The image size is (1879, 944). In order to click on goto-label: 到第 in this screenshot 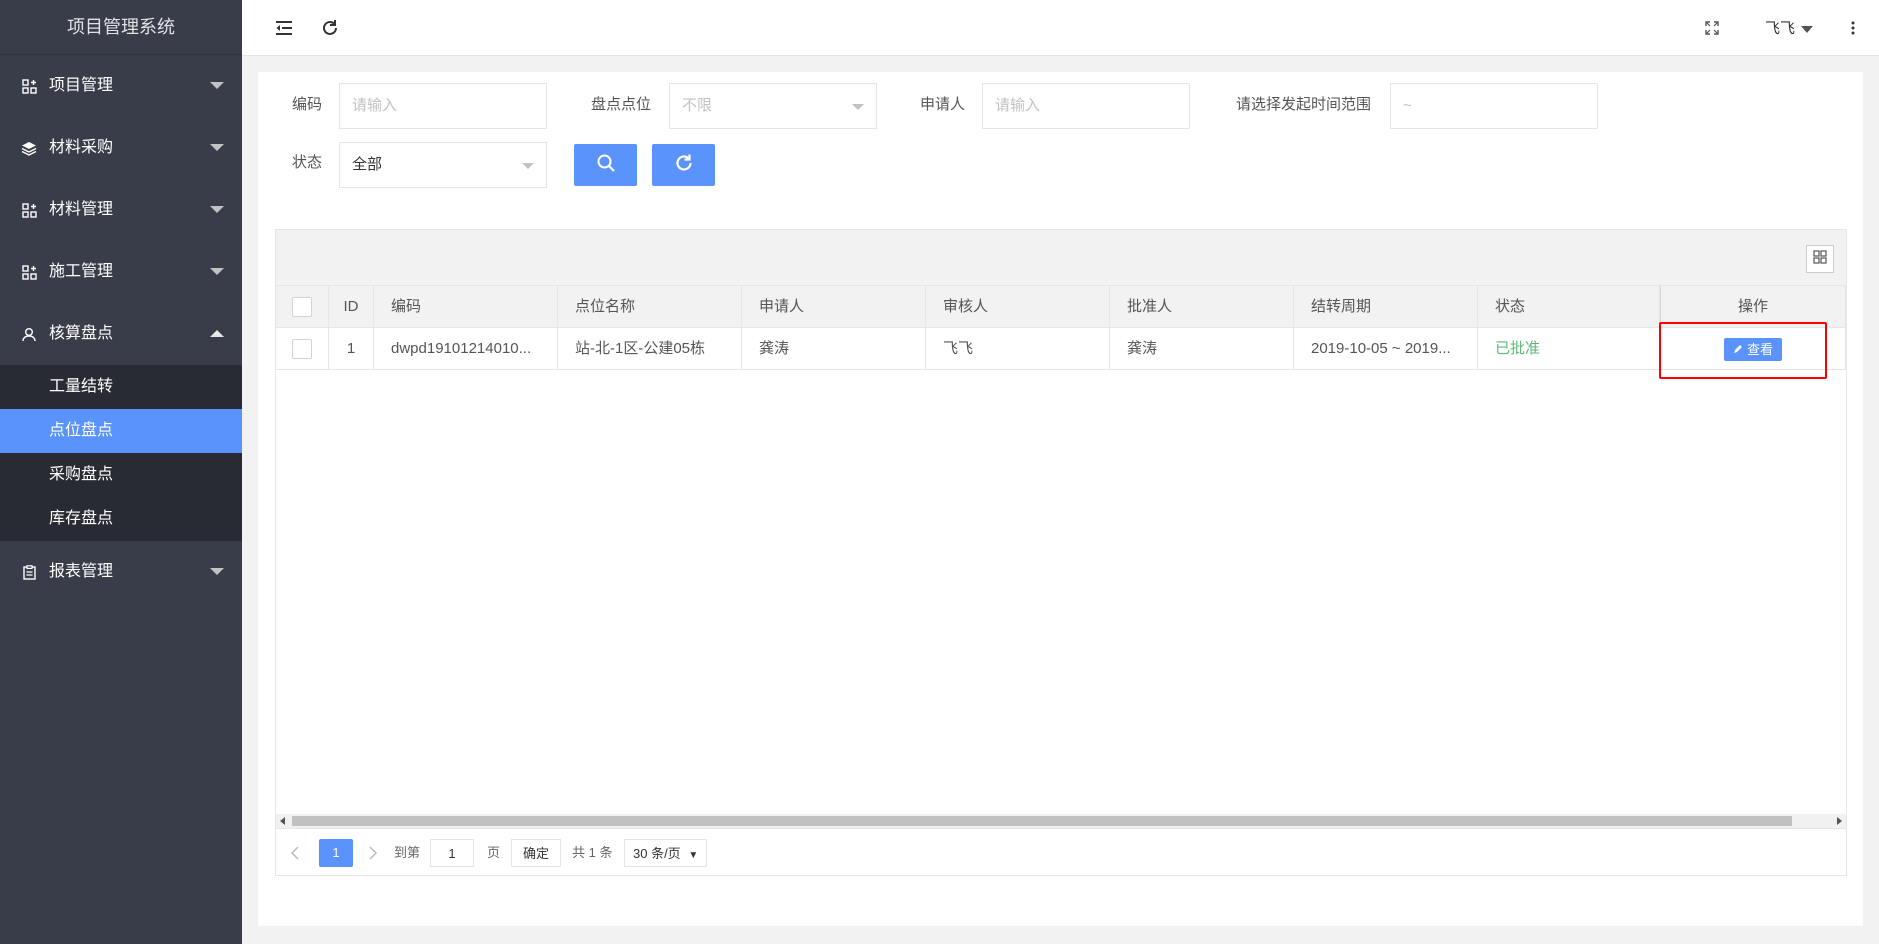, I will do `click(407, 852)`.